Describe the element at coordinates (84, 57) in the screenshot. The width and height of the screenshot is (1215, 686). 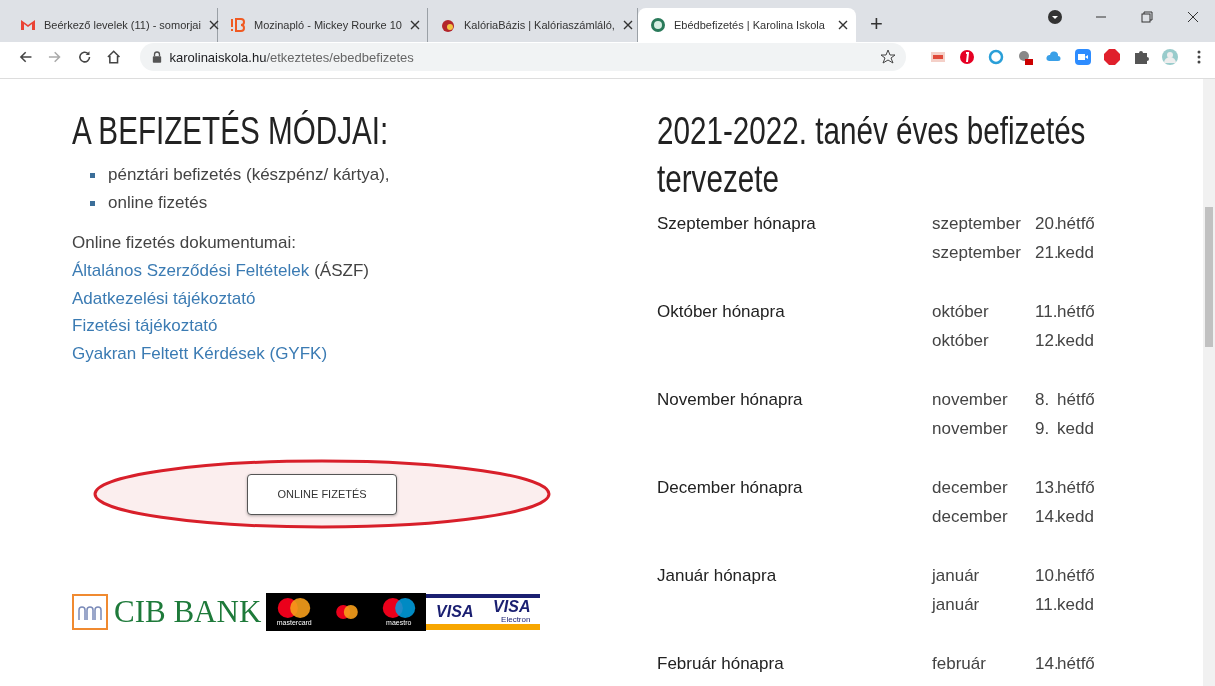
I see `reload-icon` at that location.